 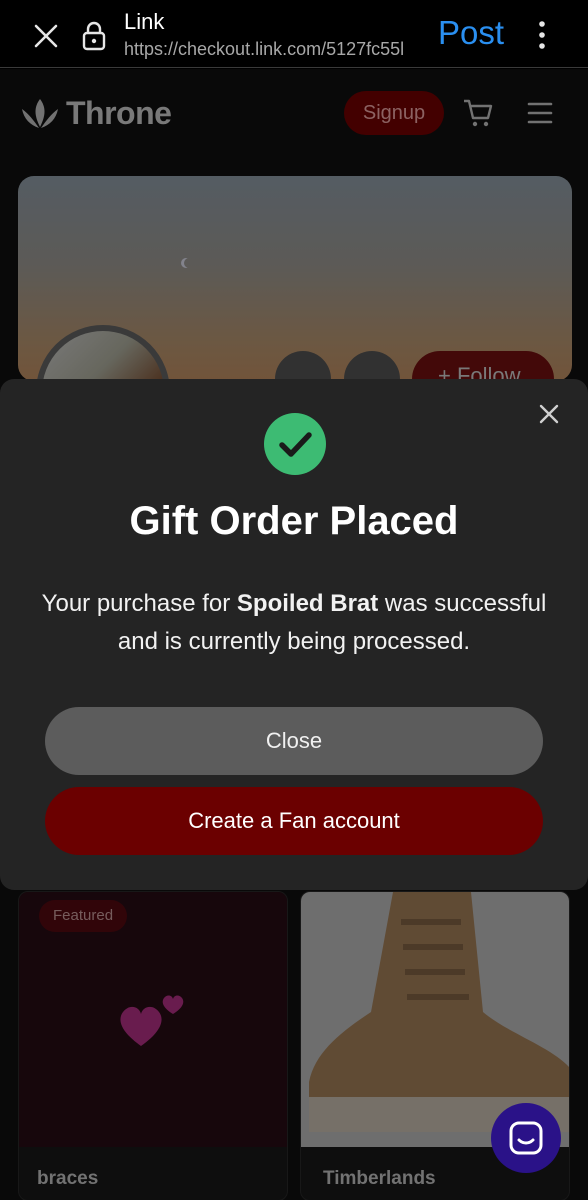 What do you see at coordinates (294, 741) in the screenshot?
I see `close-button: Close` at bounding box center [294, 741].